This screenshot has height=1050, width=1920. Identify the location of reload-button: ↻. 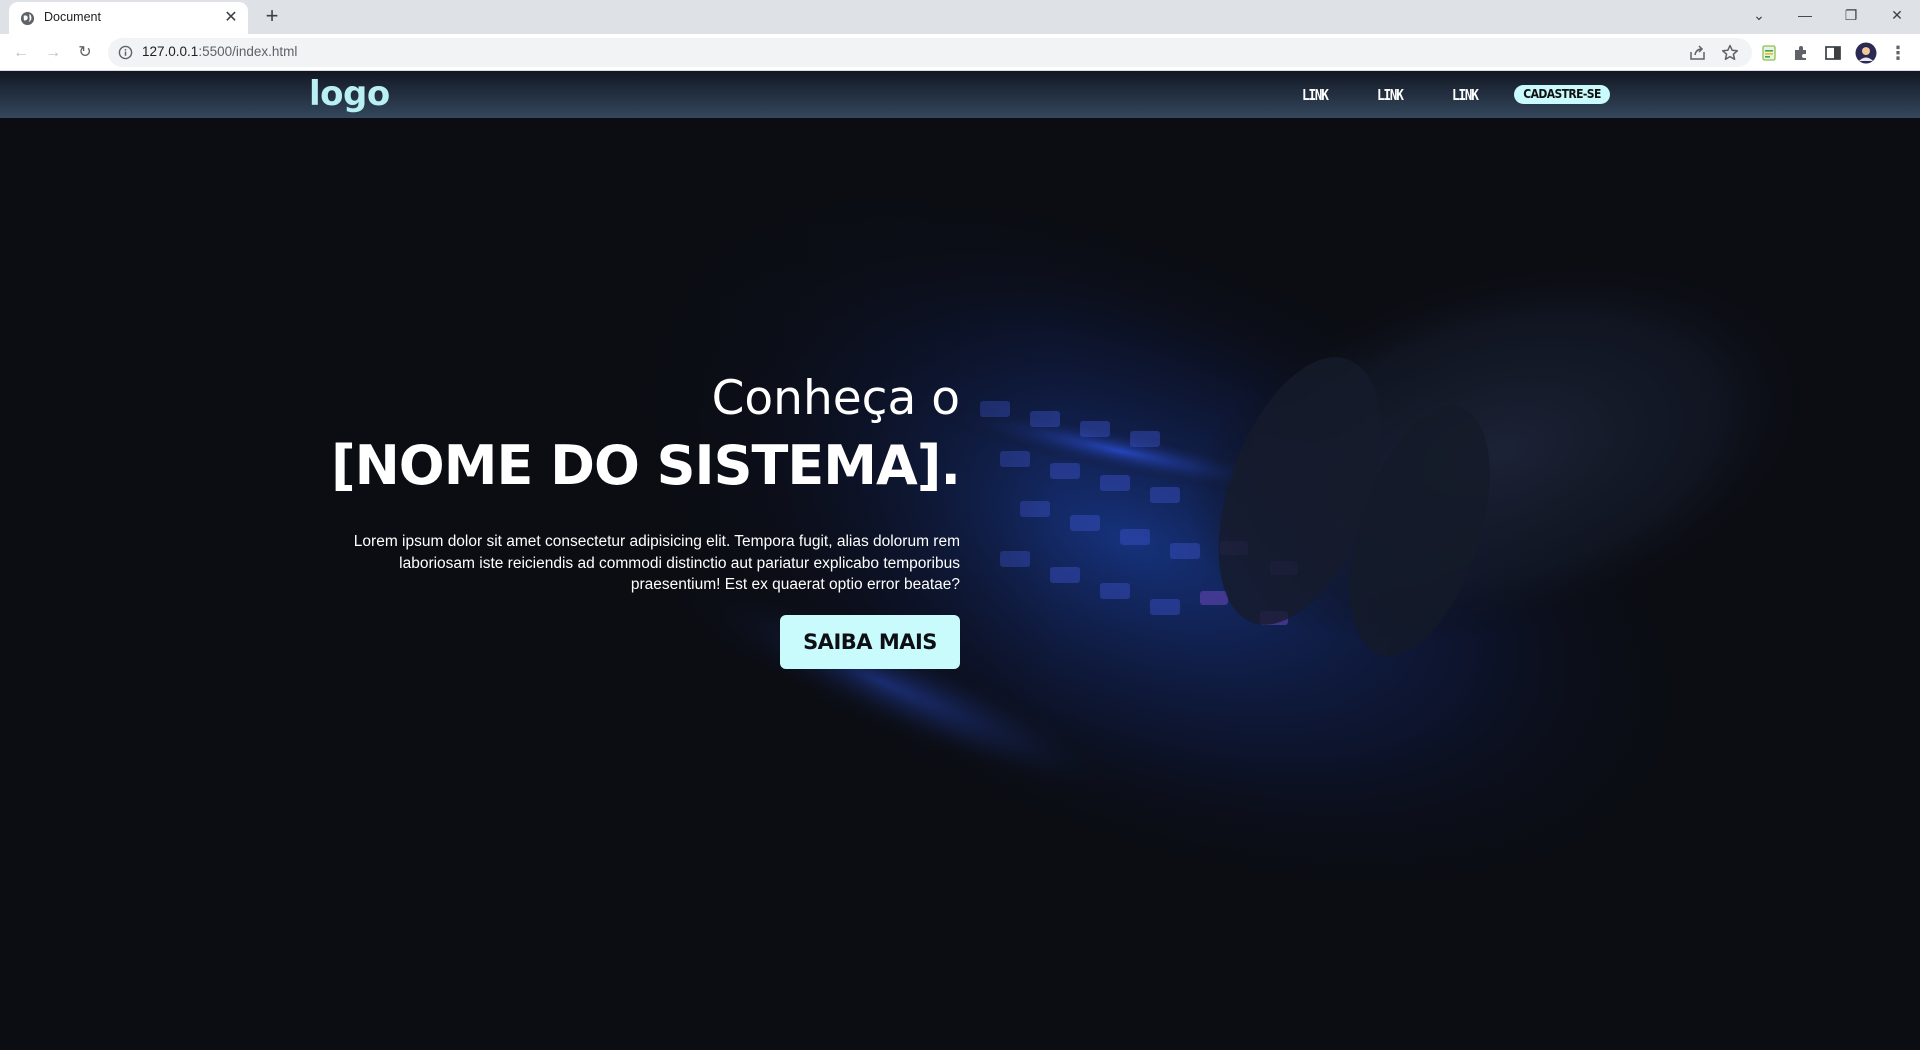
(85, 53).